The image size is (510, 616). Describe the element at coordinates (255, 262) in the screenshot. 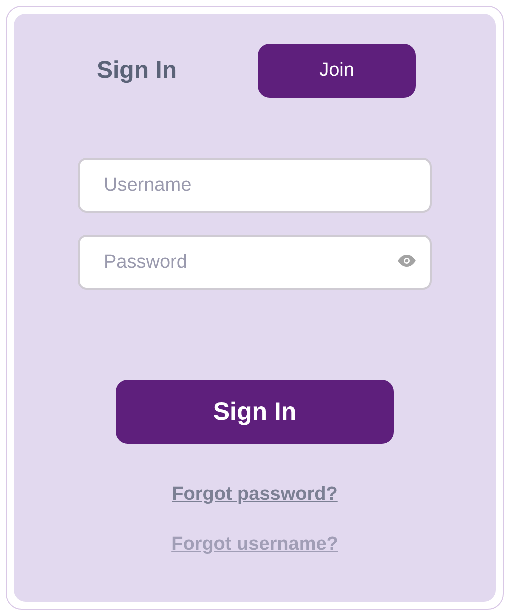

I see `password-field: Password` at that location.